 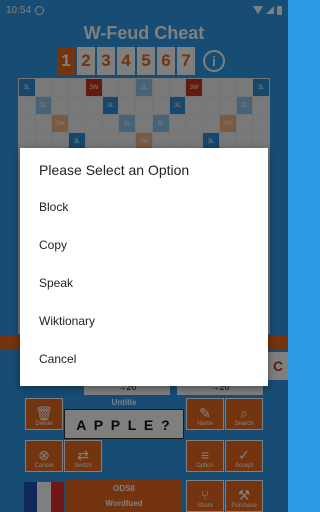 What do you see at coordinates (144, 283) in the screenshot?
I see `option-speak: Speak` at bounding box center [144, 283].